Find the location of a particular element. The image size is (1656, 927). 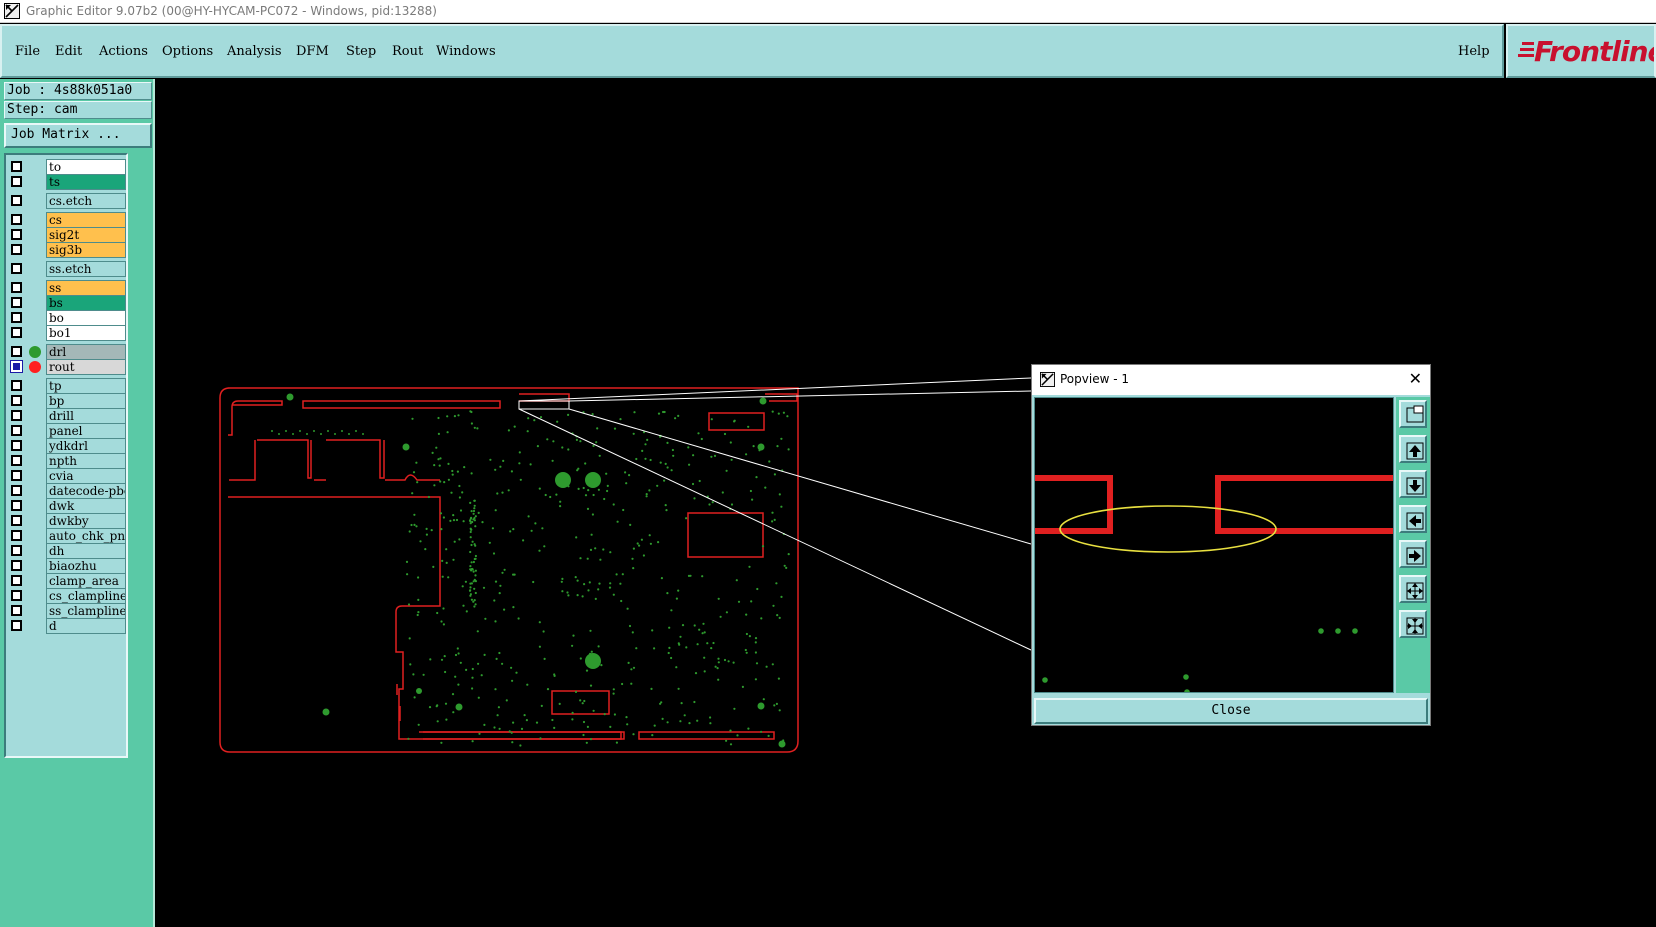

layer-row-drl: drl is located at coordinates (67, 352).